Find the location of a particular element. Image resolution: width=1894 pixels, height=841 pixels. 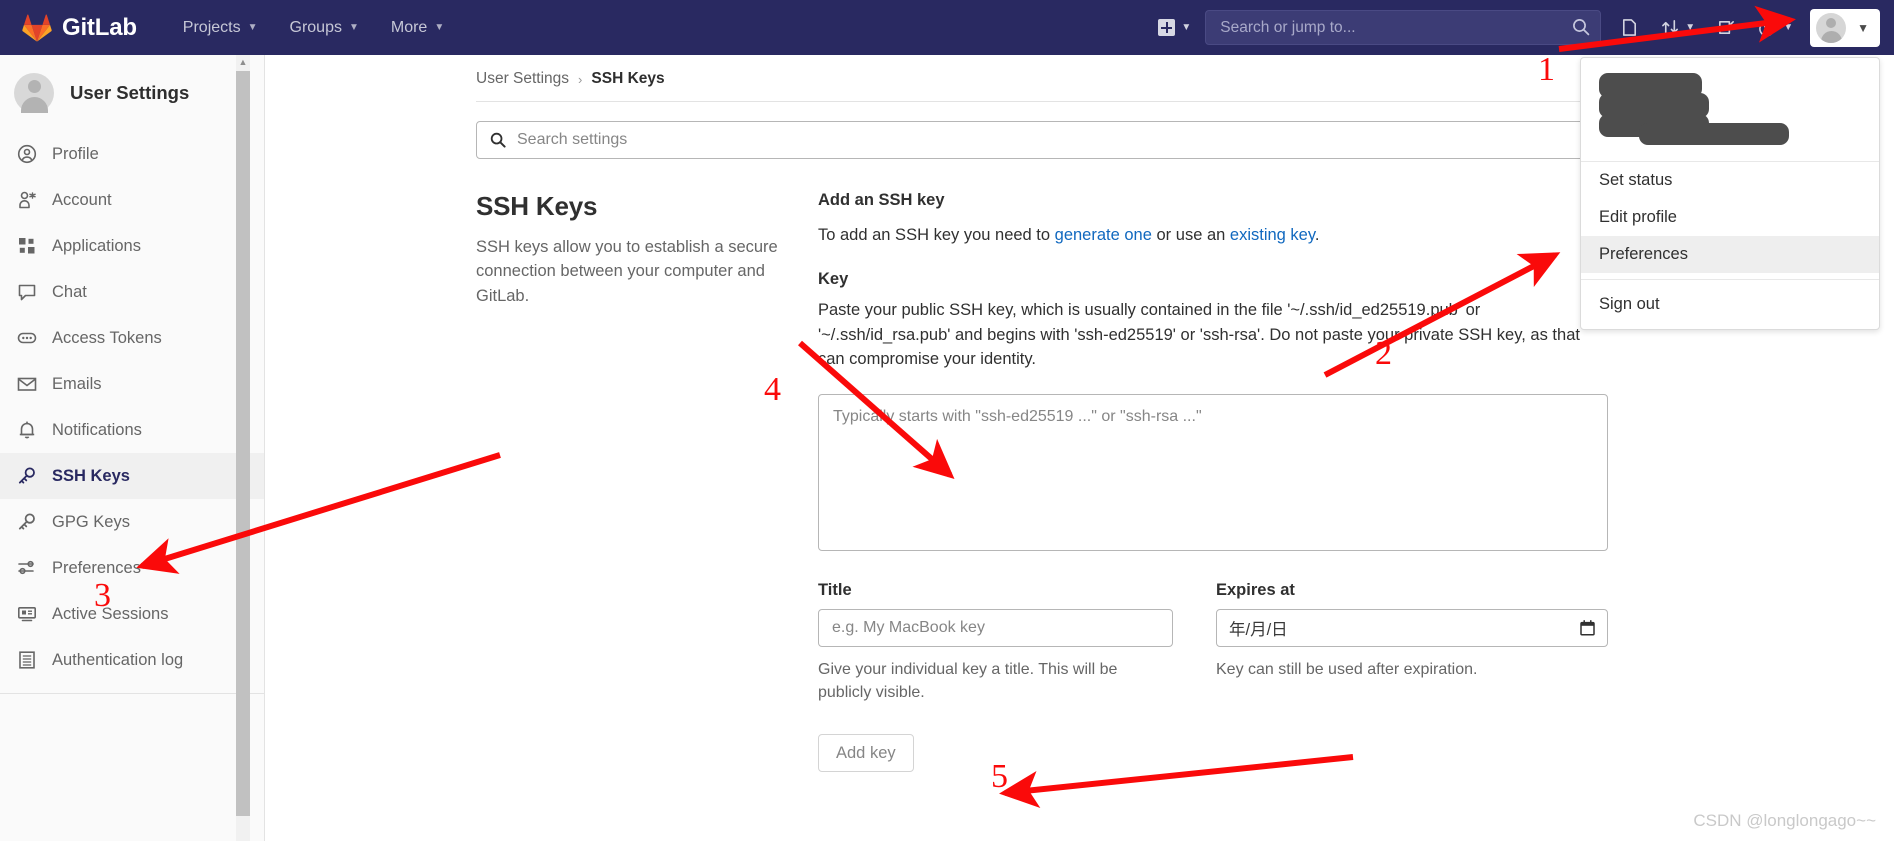

bell-icon is located at coordinates (27, 430).